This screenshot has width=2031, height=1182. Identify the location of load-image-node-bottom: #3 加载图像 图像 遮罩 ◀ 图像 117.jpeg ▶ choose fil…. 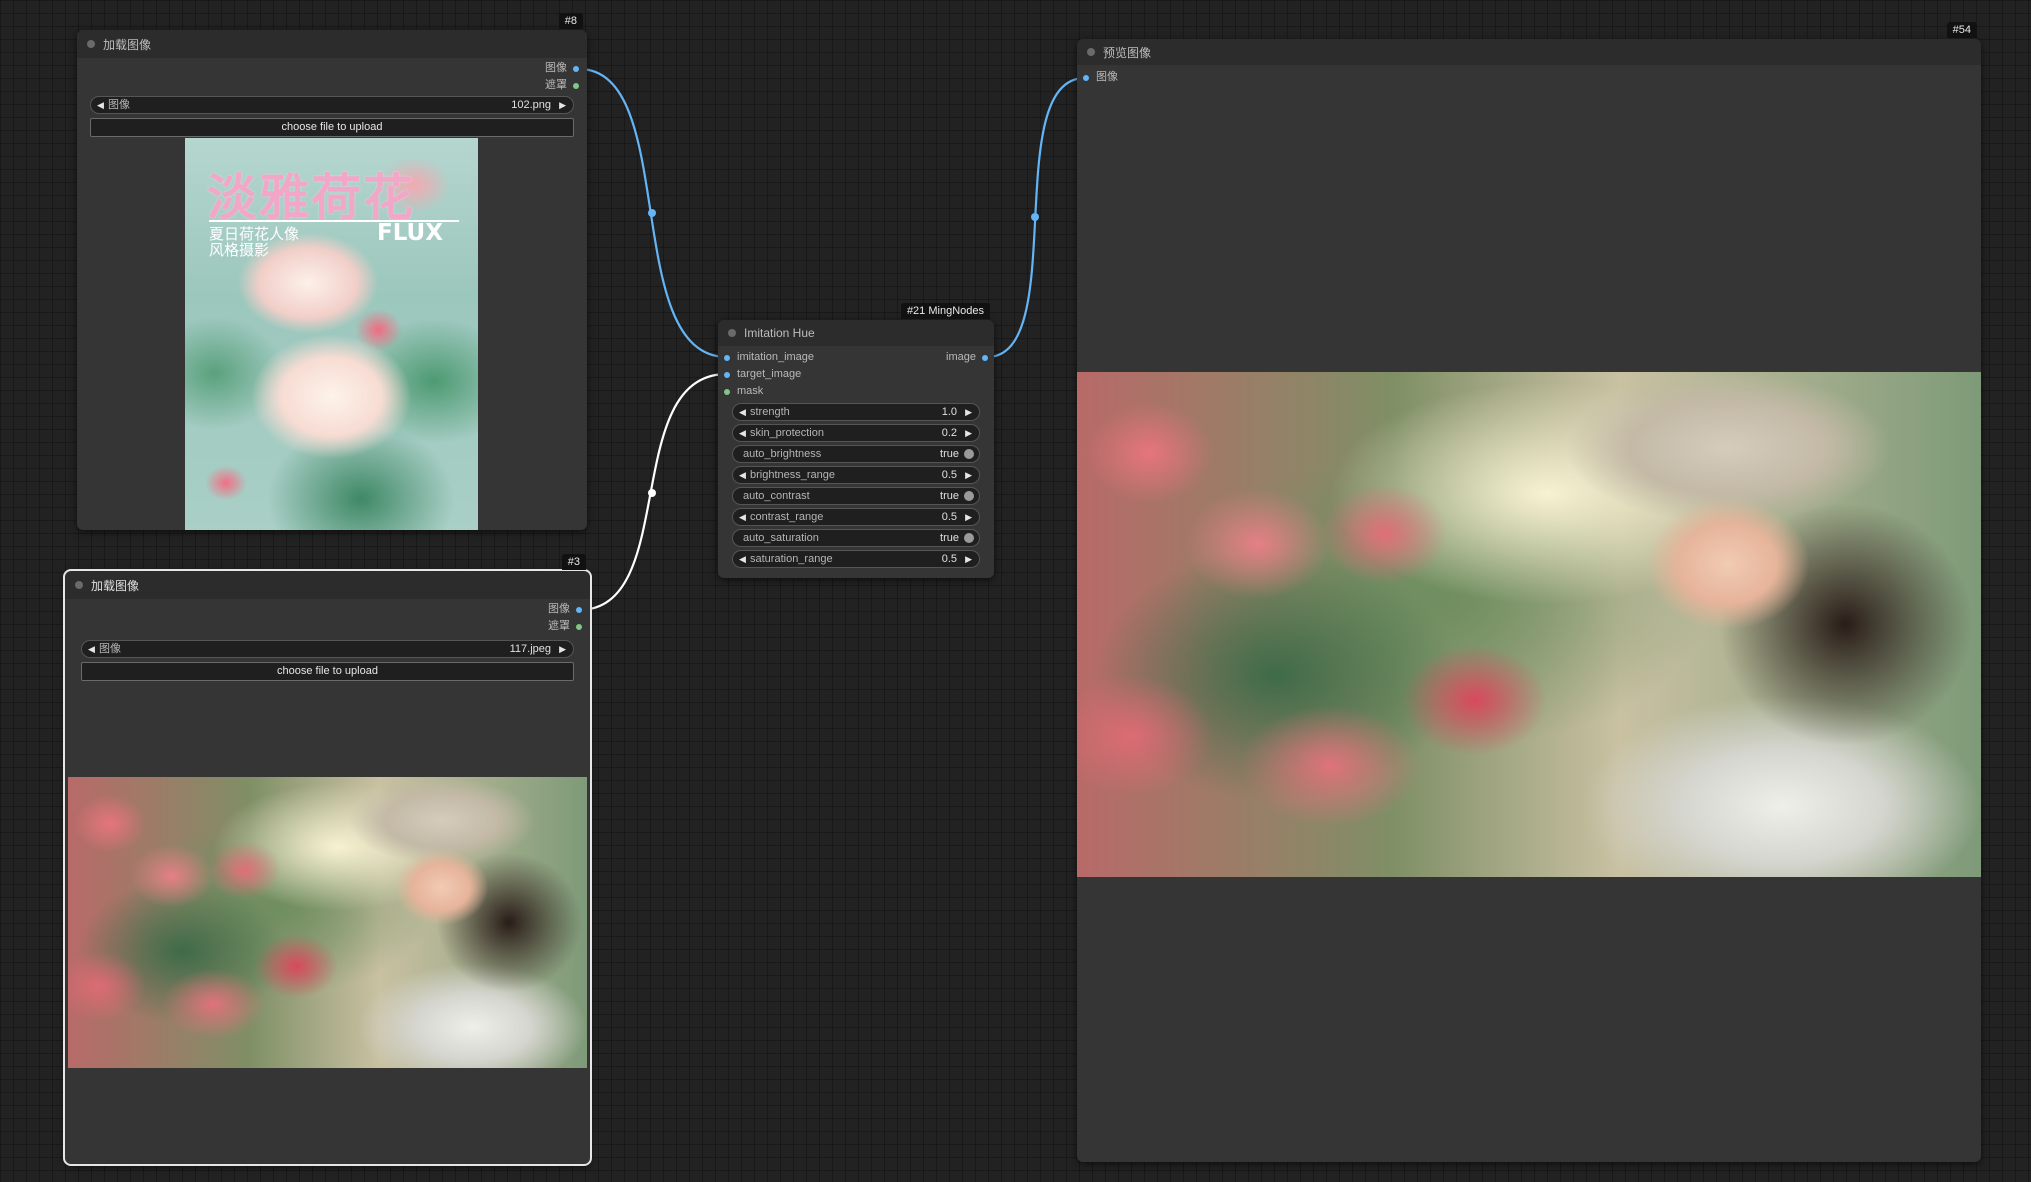
(327, 860).